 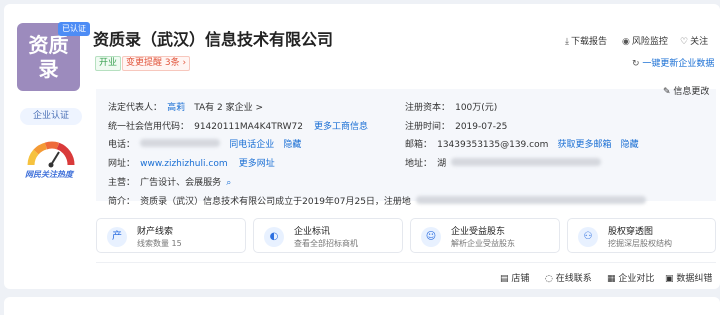 What do you see at coordinates (483, 243) in the screenshot?
I see `feature-subtitle: 解析企业受益股东` at bounding box center [483, 243].